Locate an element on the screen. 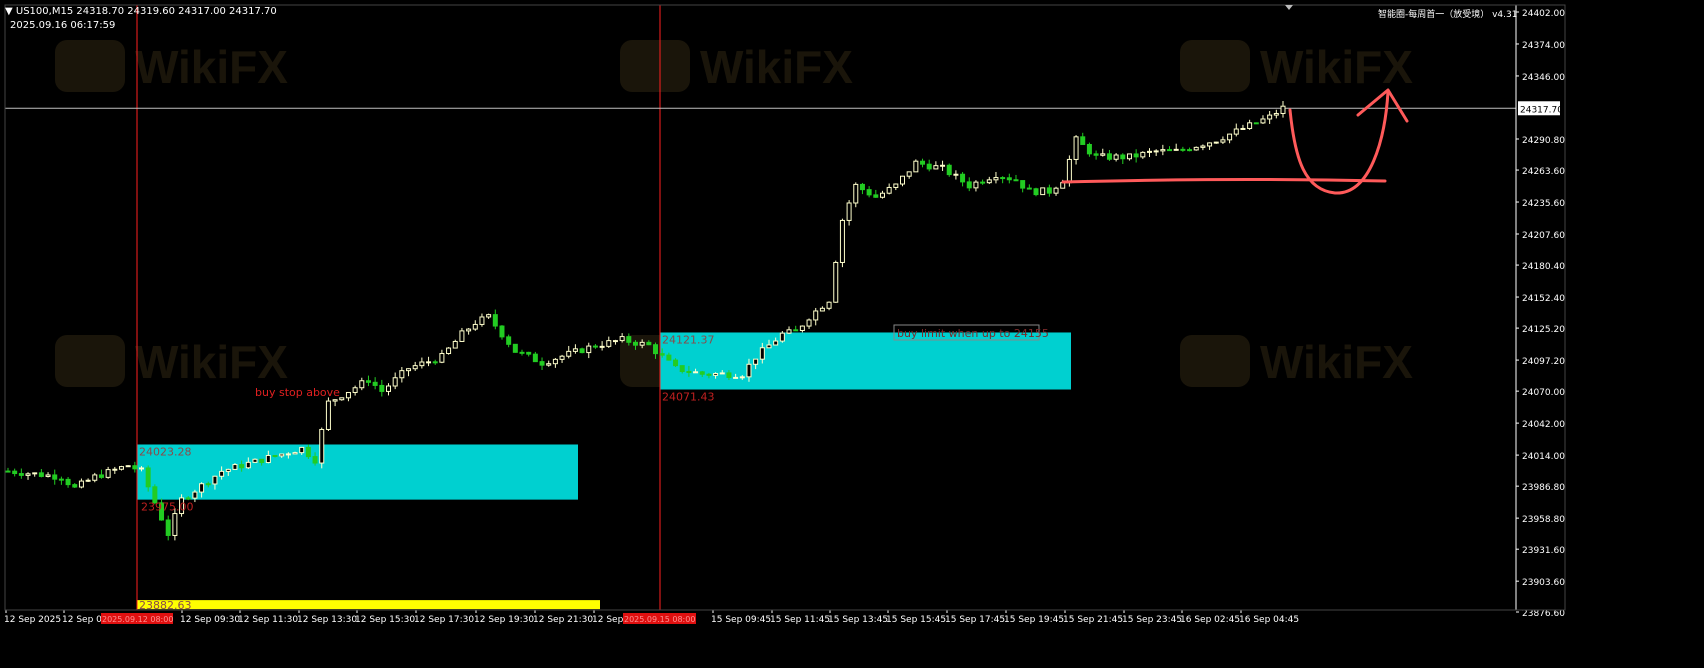 This screenshot has height=668, width=1704. shift-marker-icon is located at coordinates (1289, 7).